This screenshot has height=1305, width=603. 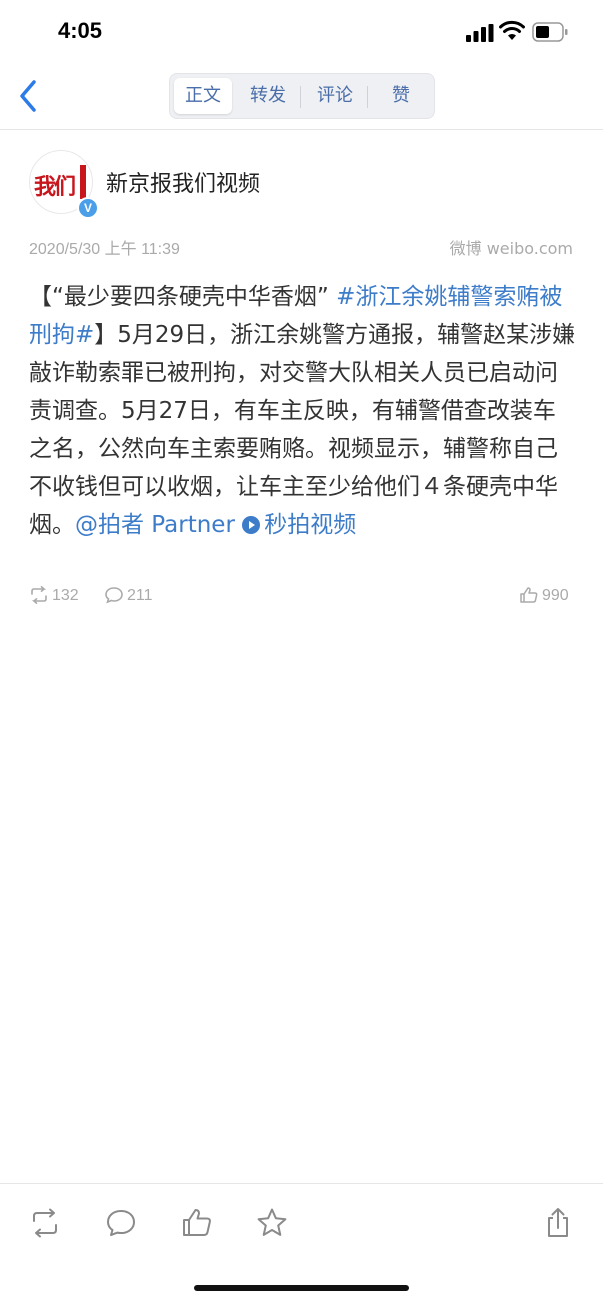 I want to click on verified-badge: V, so click(x=88, y=208).